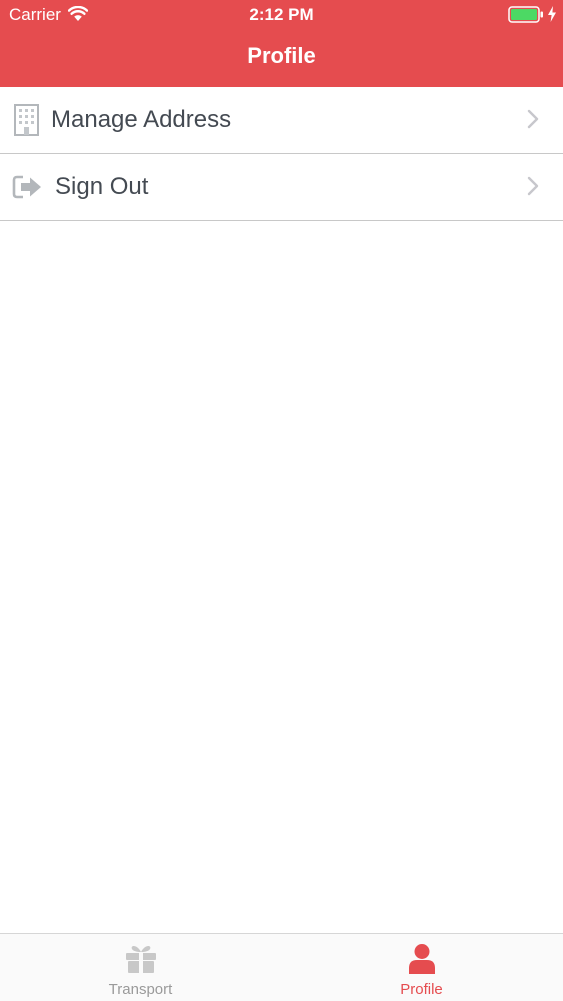 The width and height of the screenshot is (563, 1001). Describe the element at coordinates (141, 960) in the screenshot. I see `gift-icon` at that location.